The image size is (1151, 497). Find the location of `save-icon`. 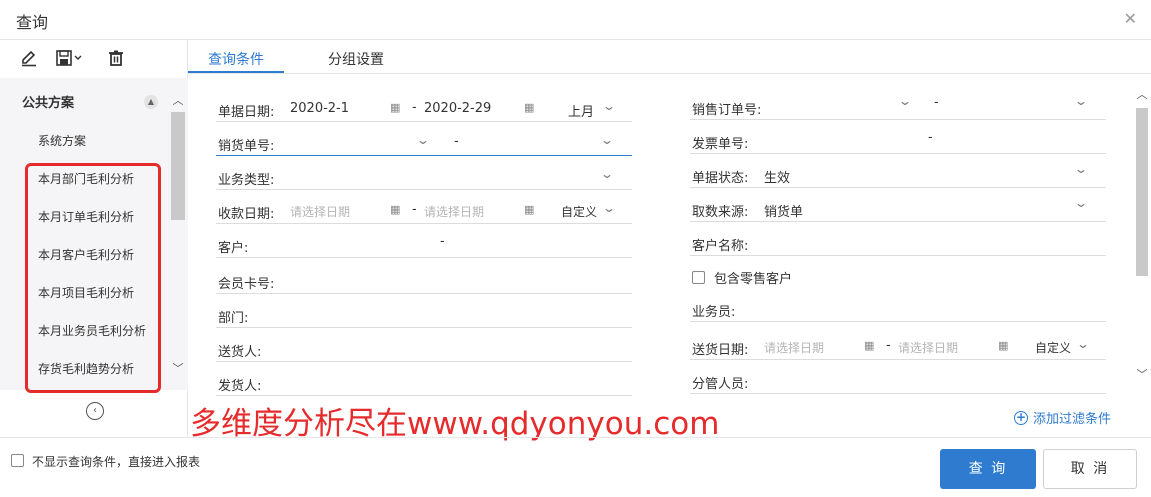

save-icon is located at coordinates (69, 58).